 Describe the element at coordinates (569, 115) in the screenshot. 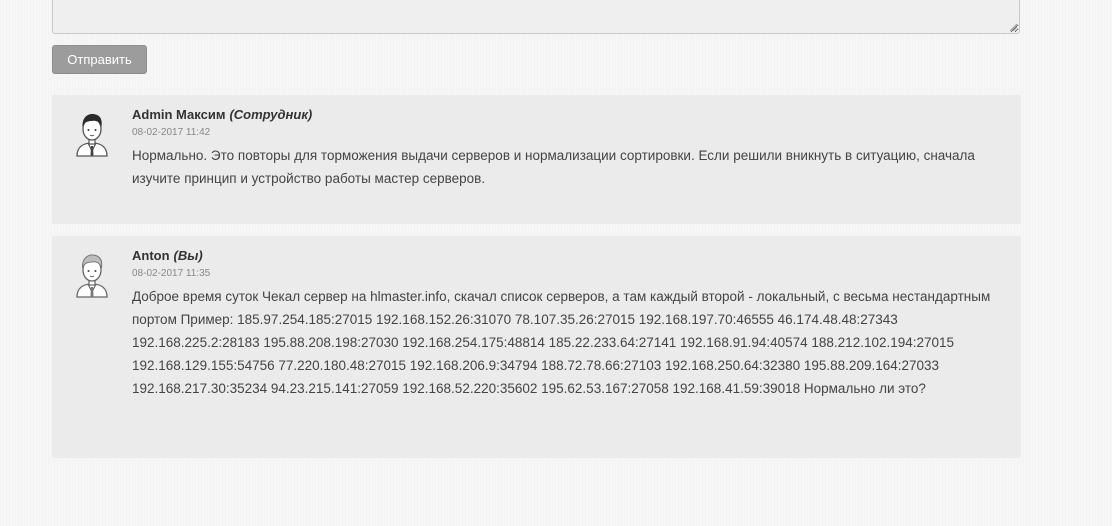

I see `comment-author: Admin Максим (Сотрудник)` at that location.